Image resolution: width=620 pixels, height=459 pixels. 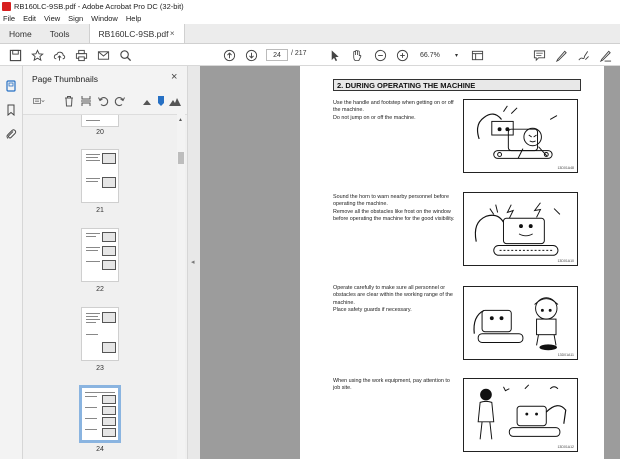 What do you see at coordinates (75, 18) in the screenshot?
I see `menu-sign: Sign` at bounding box center [75, 18].